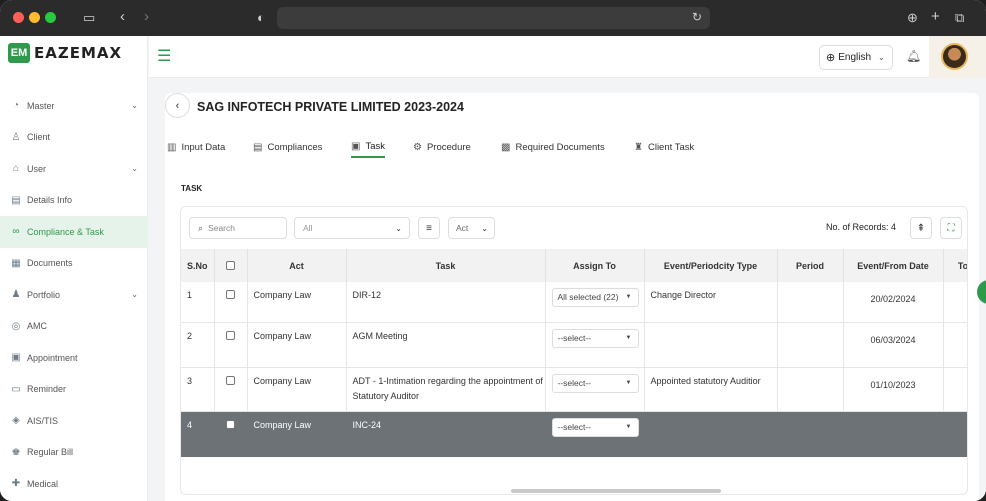 Image resolution: width=986 pixels, height=501 pixels. I want to click on fullscreen-button: ⛶, so click(951, 228).